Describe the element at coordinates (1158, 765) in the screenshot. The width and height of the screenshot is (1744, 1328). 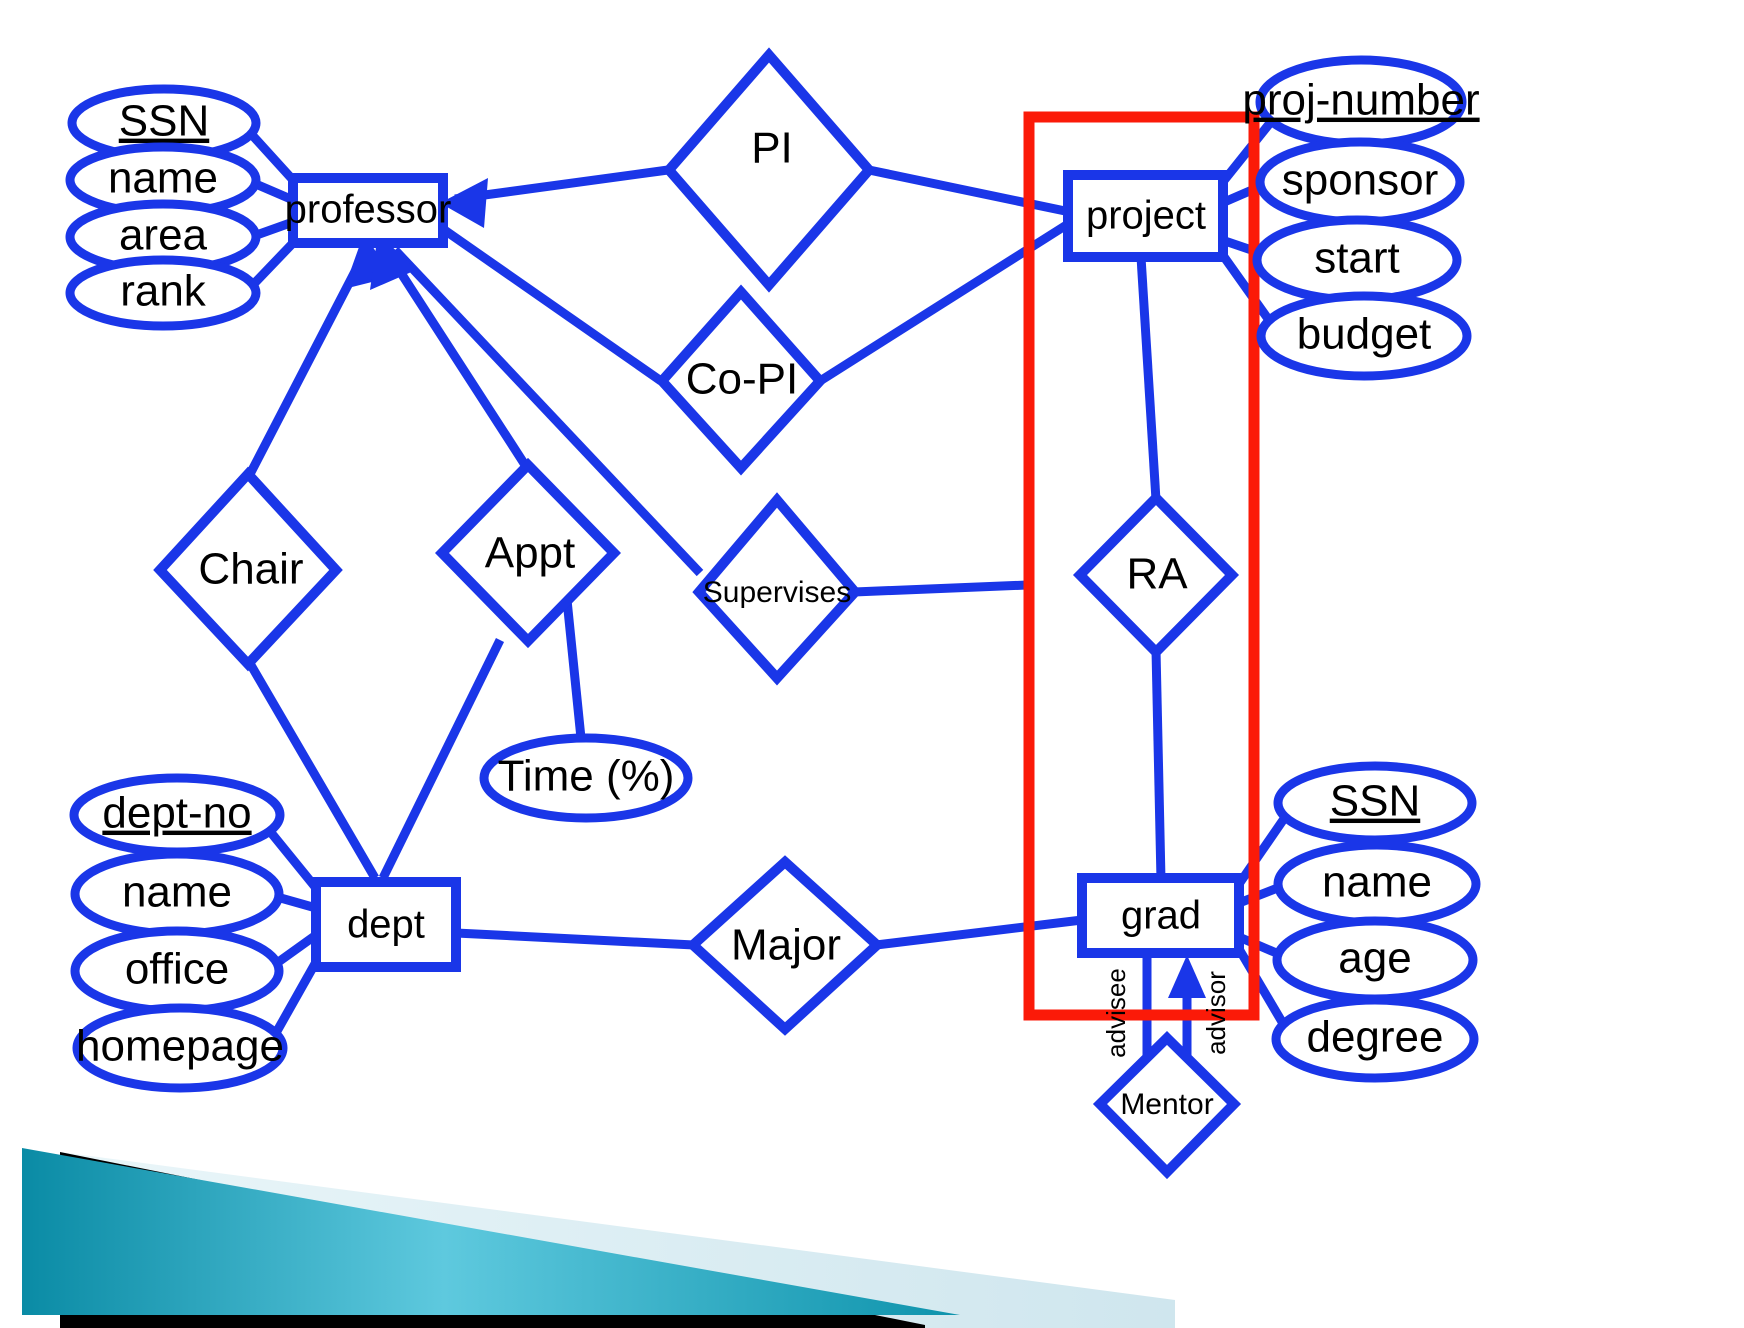
I see `edge-ra-grad` at that location.